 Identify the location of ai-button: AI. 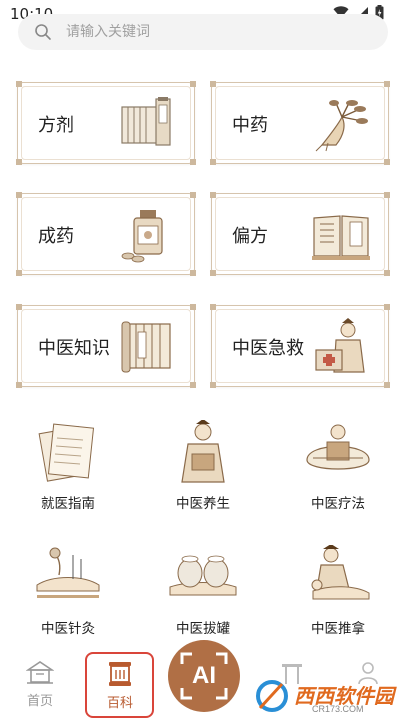
(204, 676).